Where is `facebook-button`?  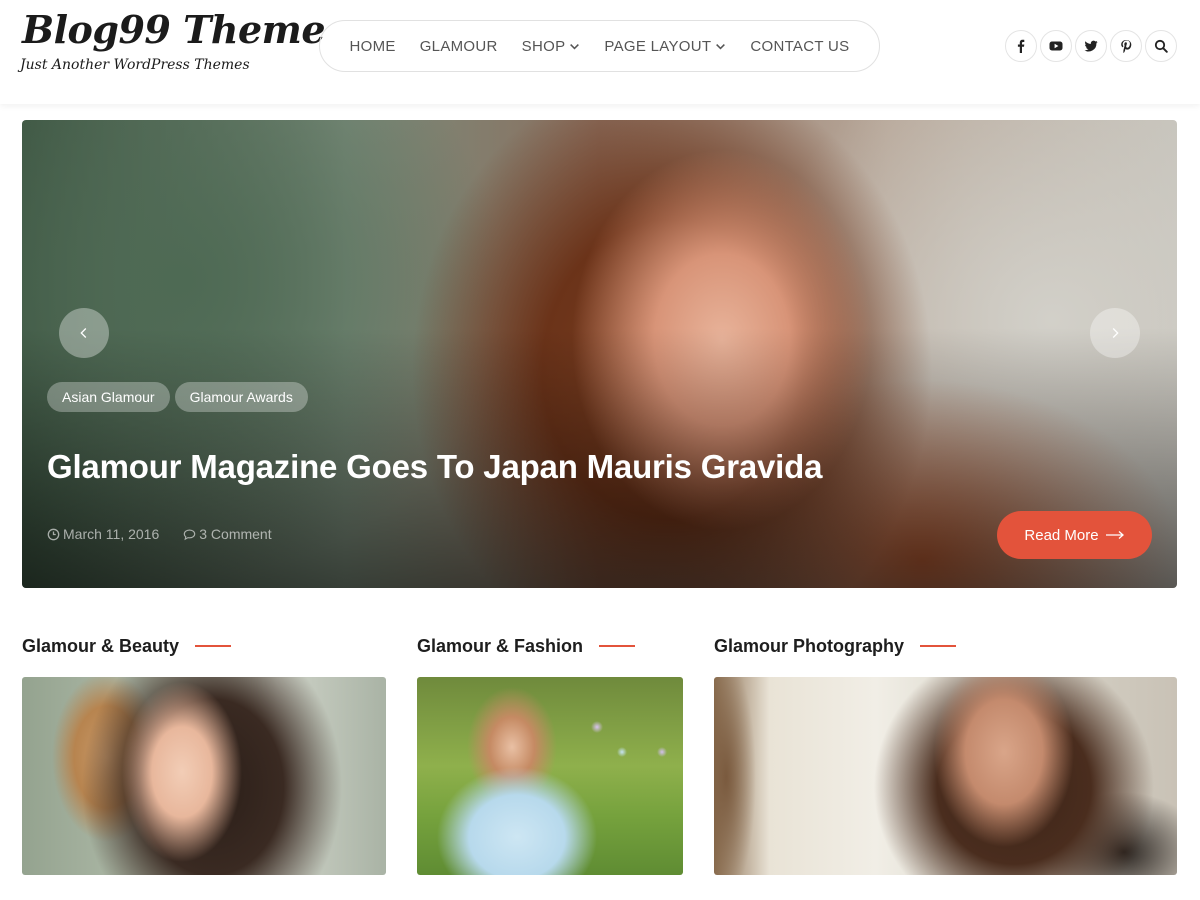 facebook-button is located at coordinates (1021, 46).